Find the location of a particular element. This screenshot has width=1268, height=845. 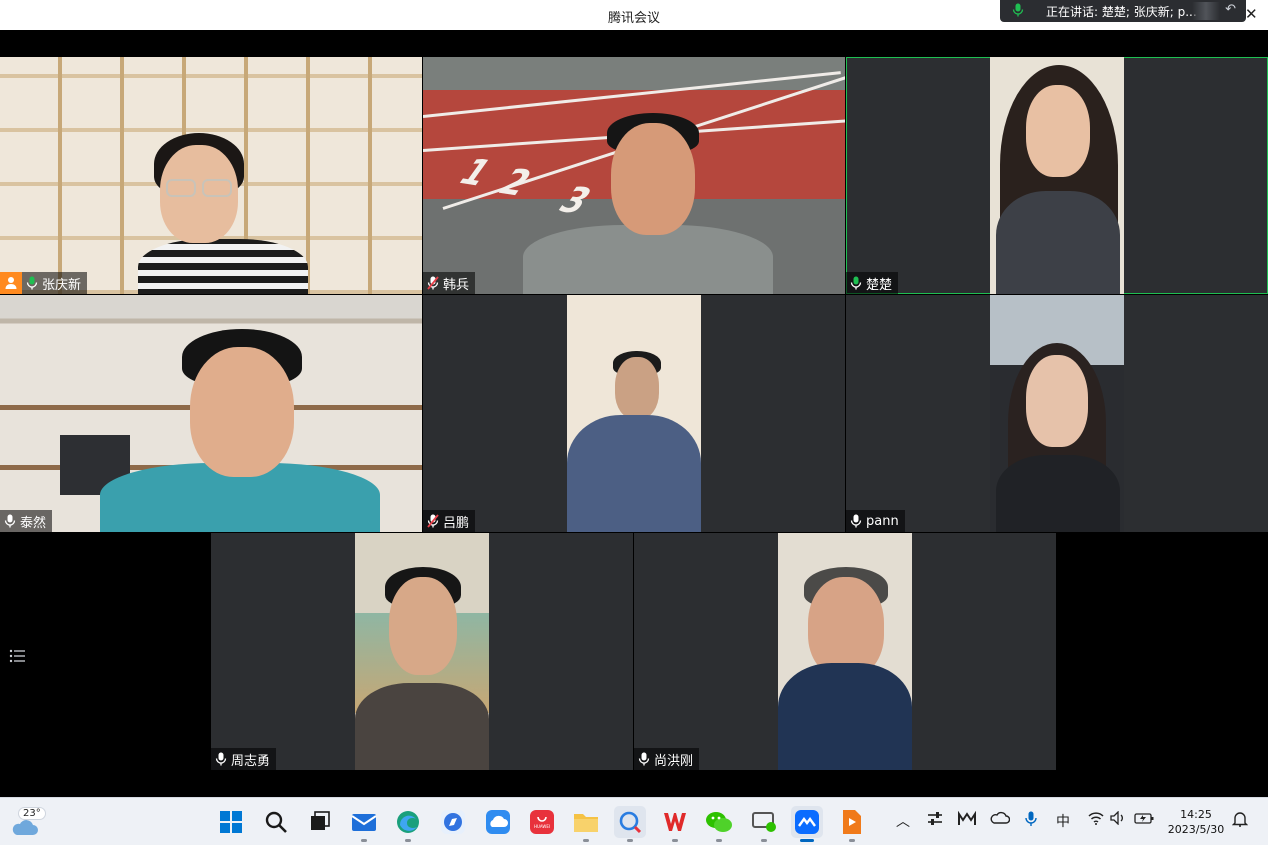

participant-name-bar: pann is located at coordinates (875, 521).